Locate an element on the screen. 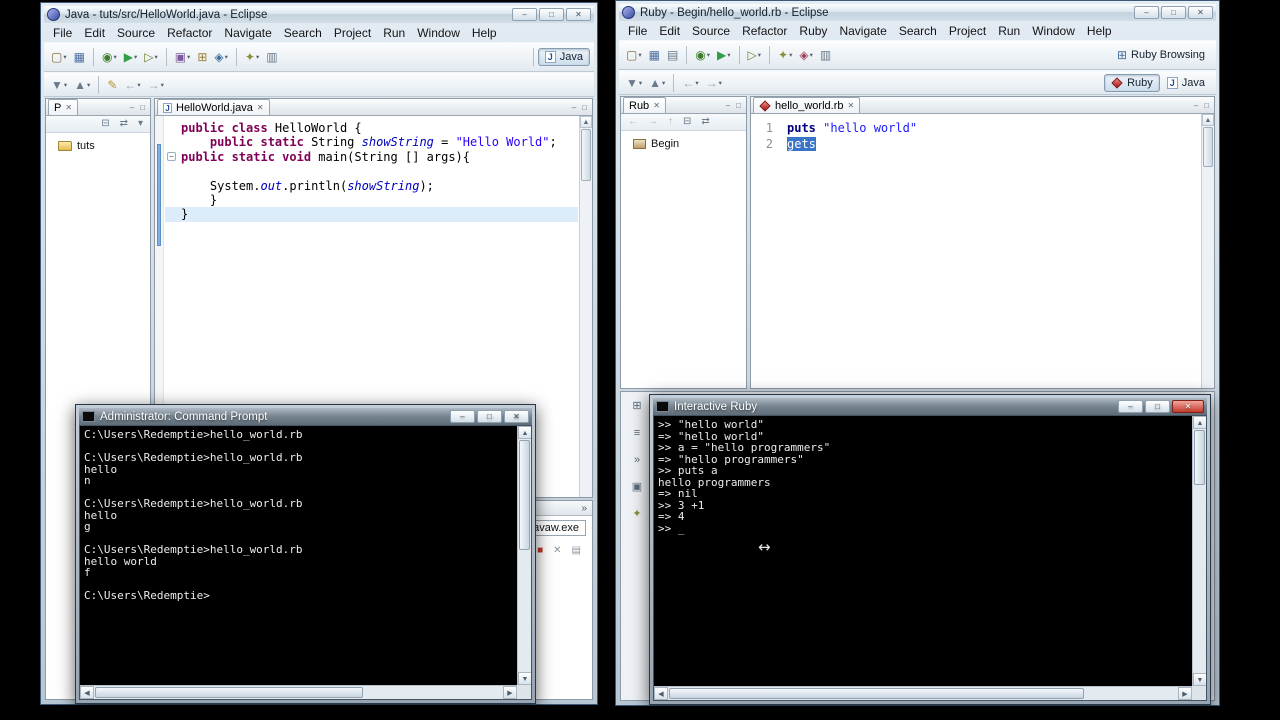  titlebar: Interactive Ruby – □ ✕ is located at coordinates (930, 406).